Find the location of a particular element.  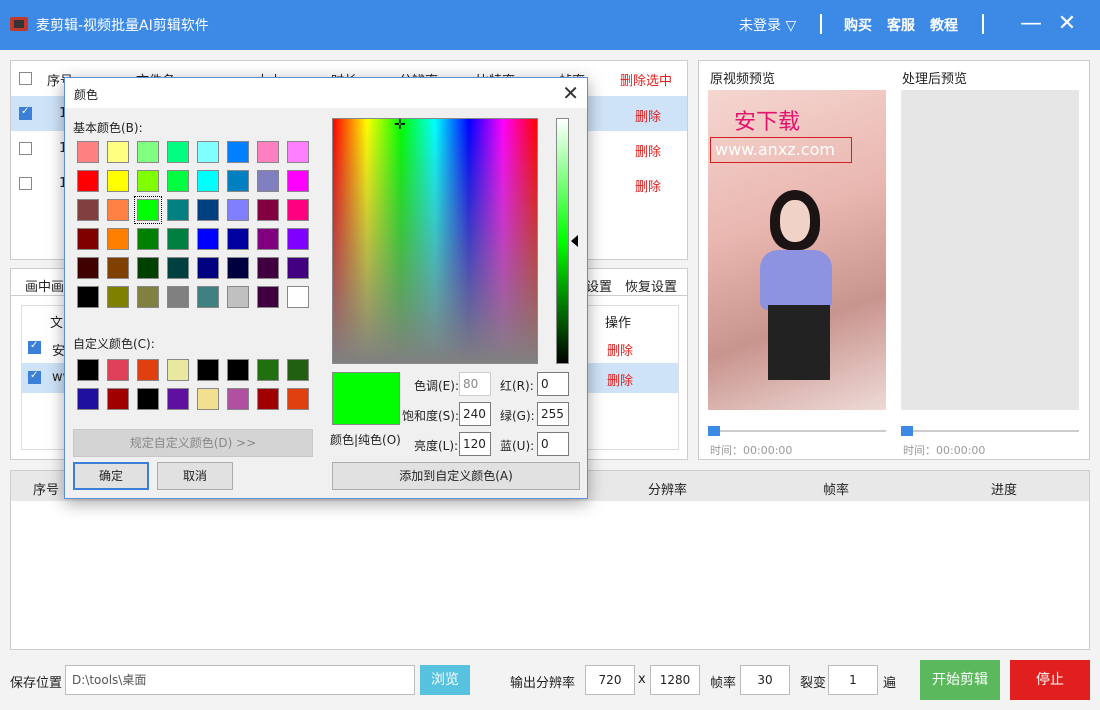

green-input: 255 is located at coordinates (553, 414).